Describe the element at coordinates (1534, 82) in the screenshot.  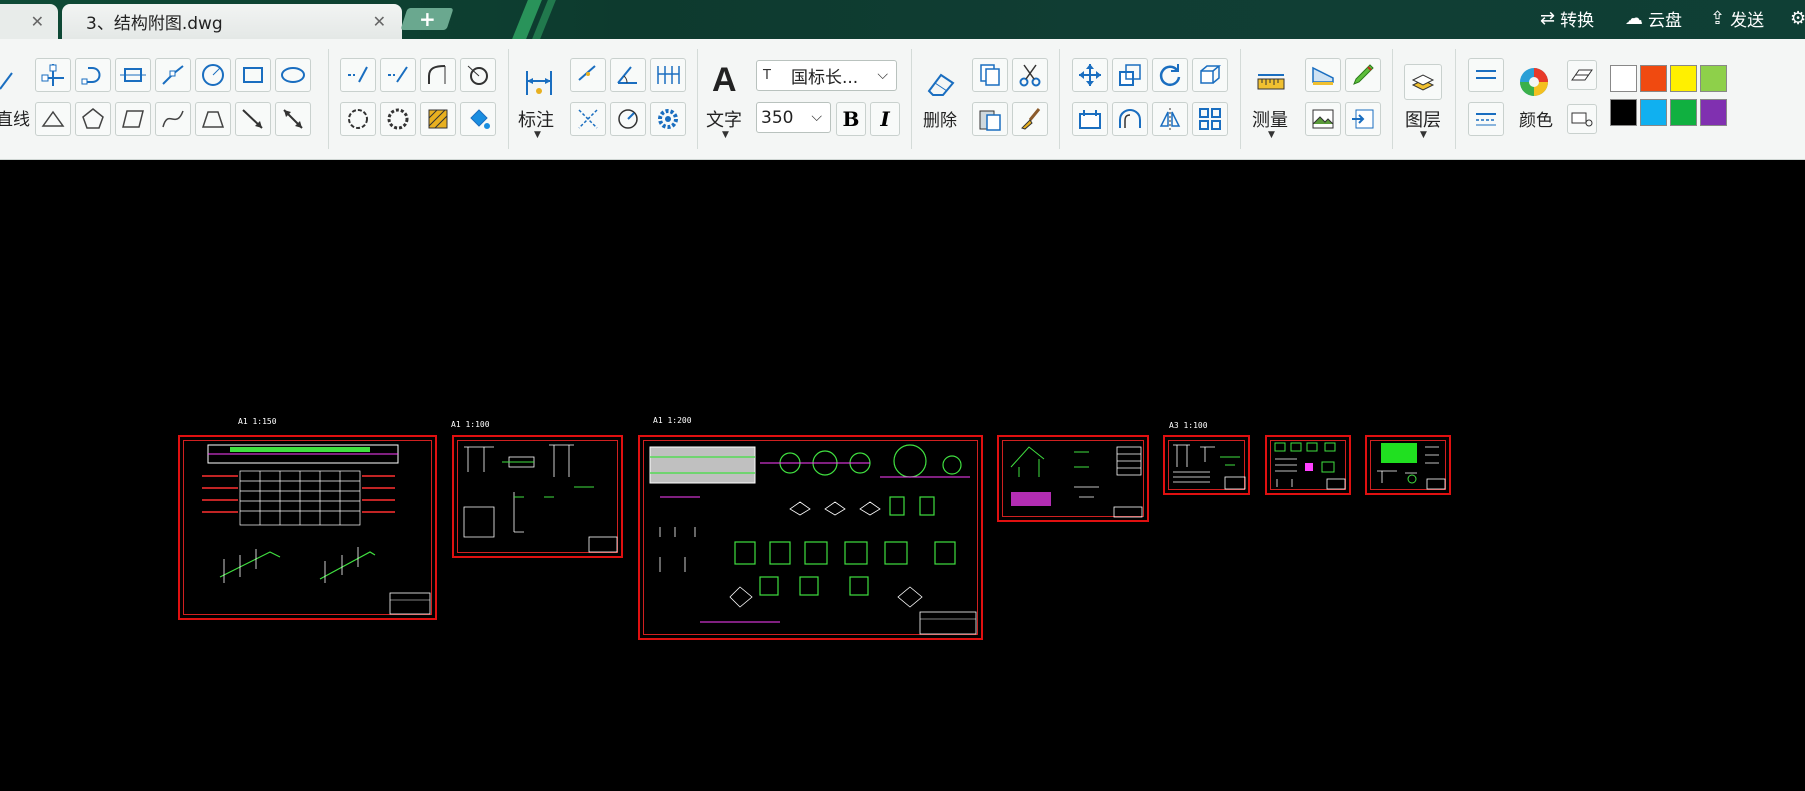
I see `color-wheel-icon` at that location.